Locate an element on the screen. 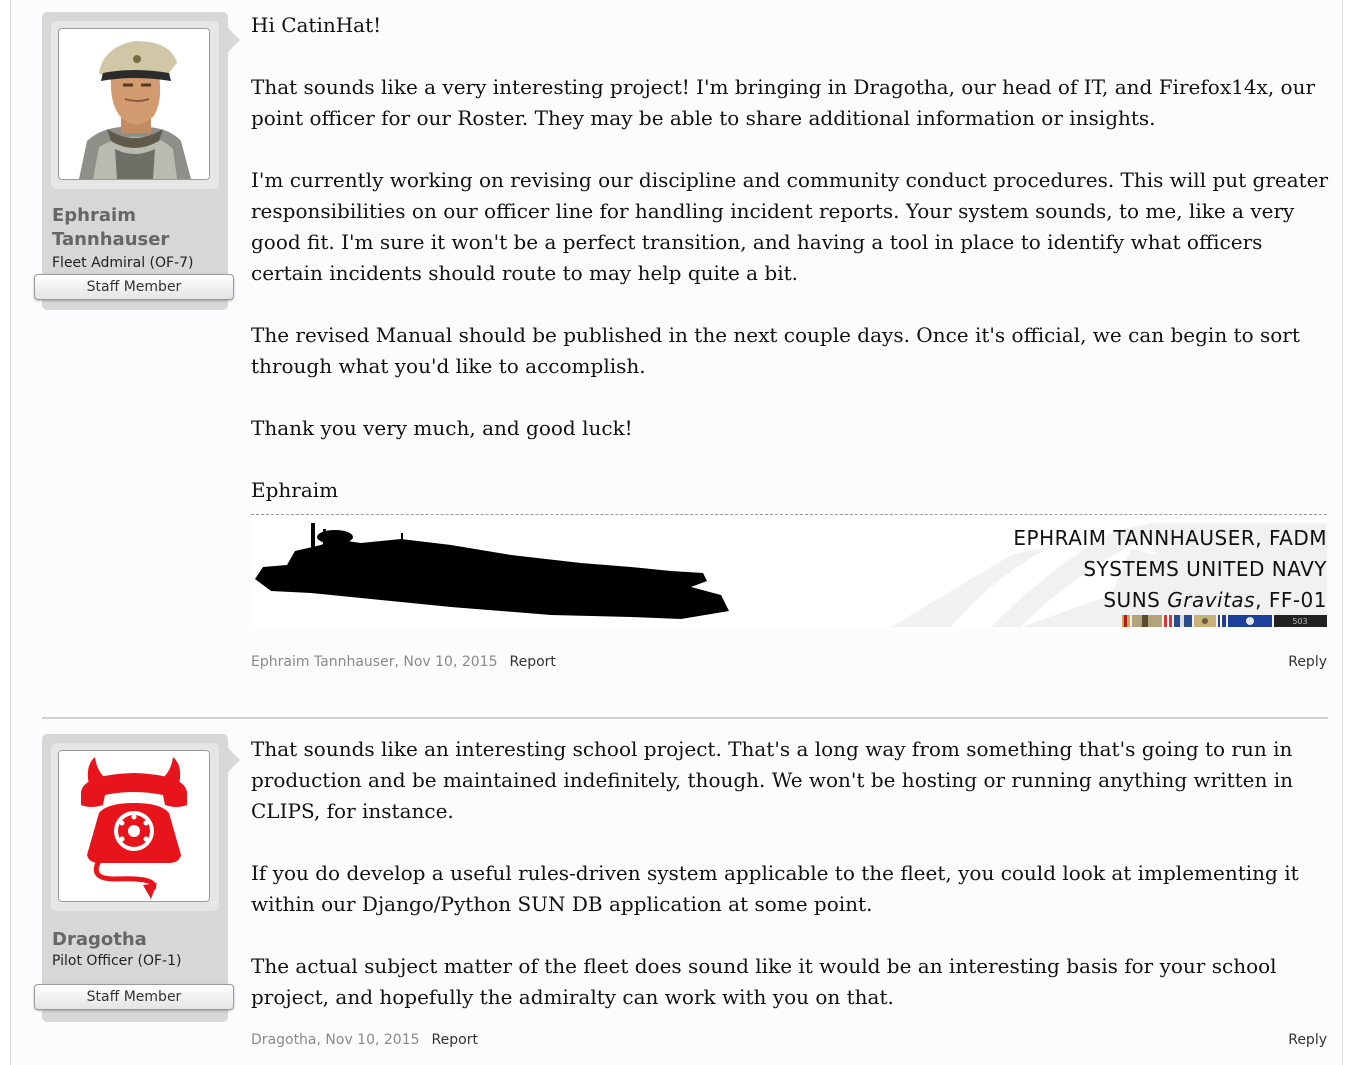 This screenshot has height=1065, width=1349. message-paragraph: Thank you very much, and good luck! is located at coordinates (442, 428).